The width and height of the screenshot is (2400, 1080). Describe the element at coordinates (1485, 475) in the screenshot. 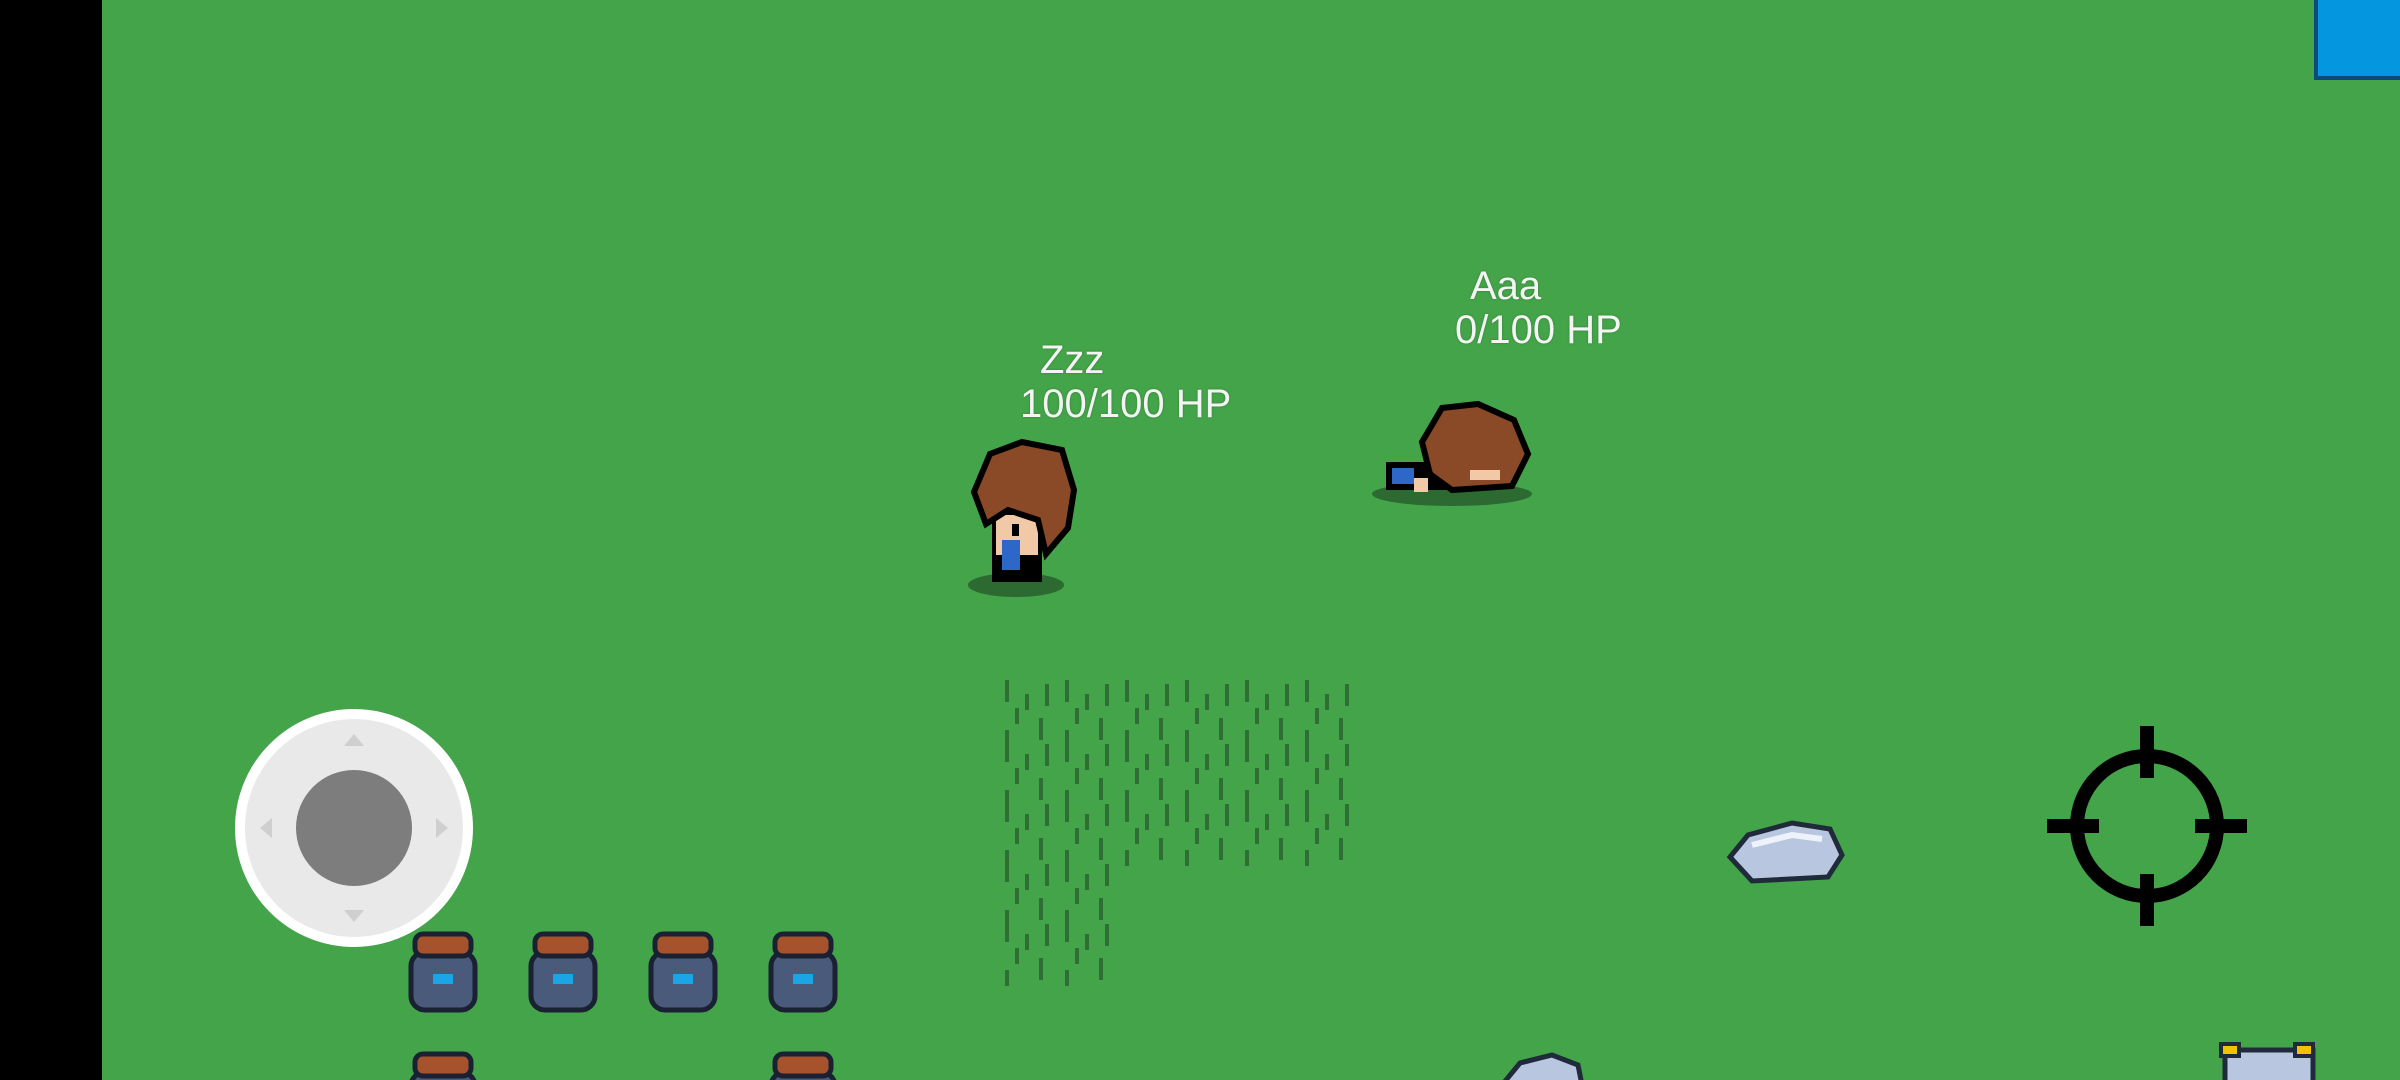

I see `downed-face` at that location.